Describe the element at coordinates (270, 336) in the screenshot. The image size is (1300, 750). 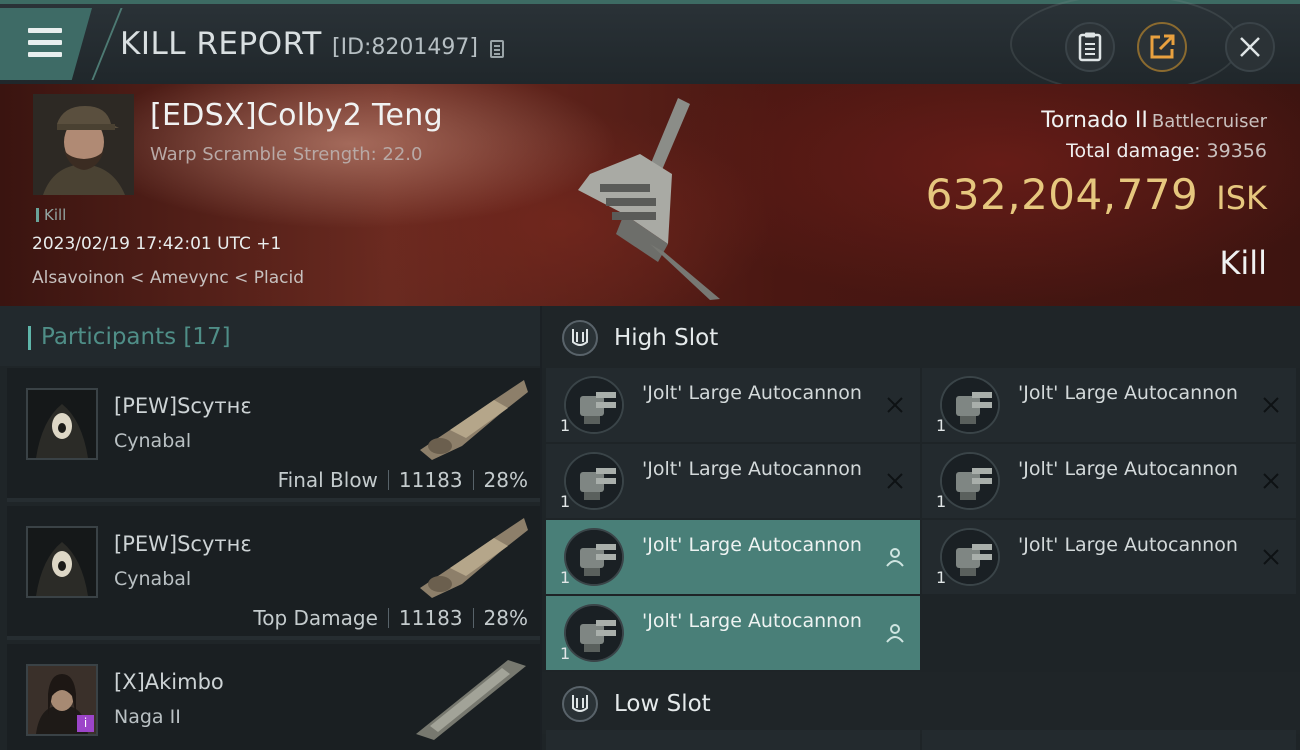
I see `participants-header: Participants [17]` at that location.